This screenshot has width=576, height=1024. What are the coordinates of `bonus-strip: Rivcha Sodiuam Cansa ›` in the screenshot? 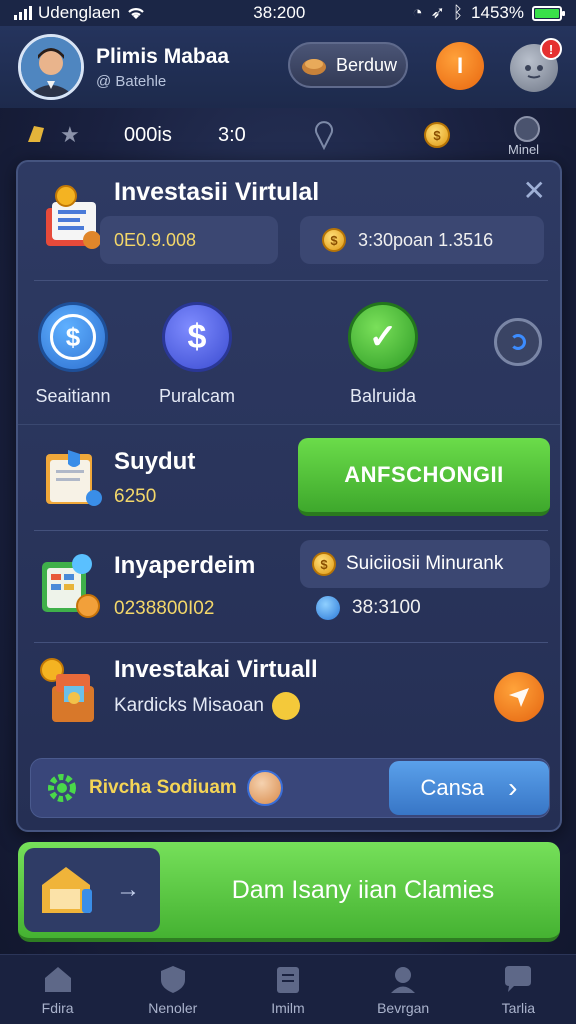 It's located at (290, 788).